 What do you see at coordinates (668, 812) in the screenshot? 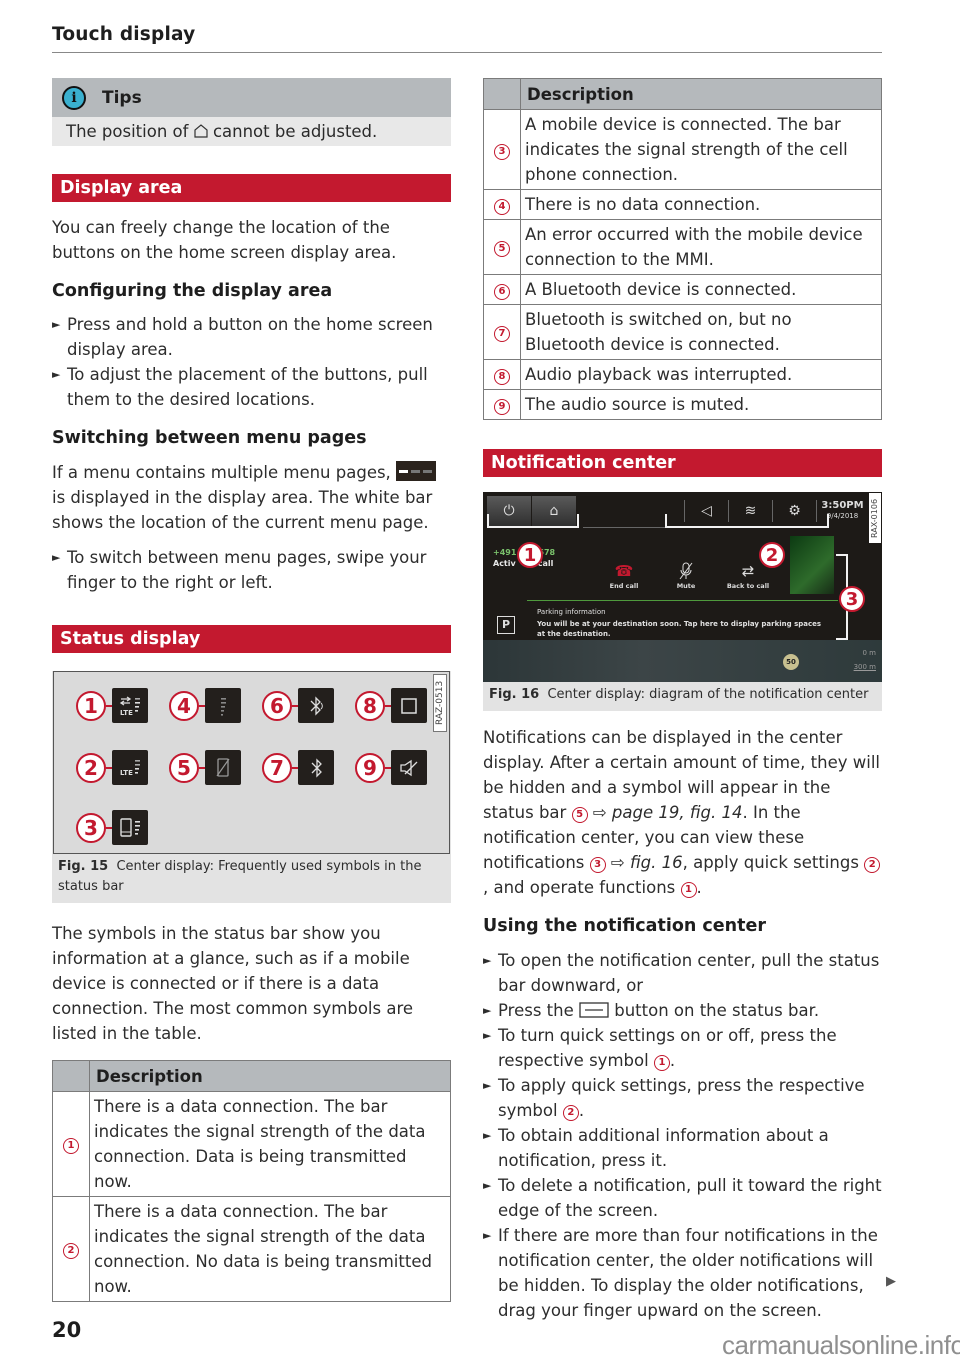
I see `cross-reference-link: ⇨ page 19, fig. 14` at bounding box center [668, 812].